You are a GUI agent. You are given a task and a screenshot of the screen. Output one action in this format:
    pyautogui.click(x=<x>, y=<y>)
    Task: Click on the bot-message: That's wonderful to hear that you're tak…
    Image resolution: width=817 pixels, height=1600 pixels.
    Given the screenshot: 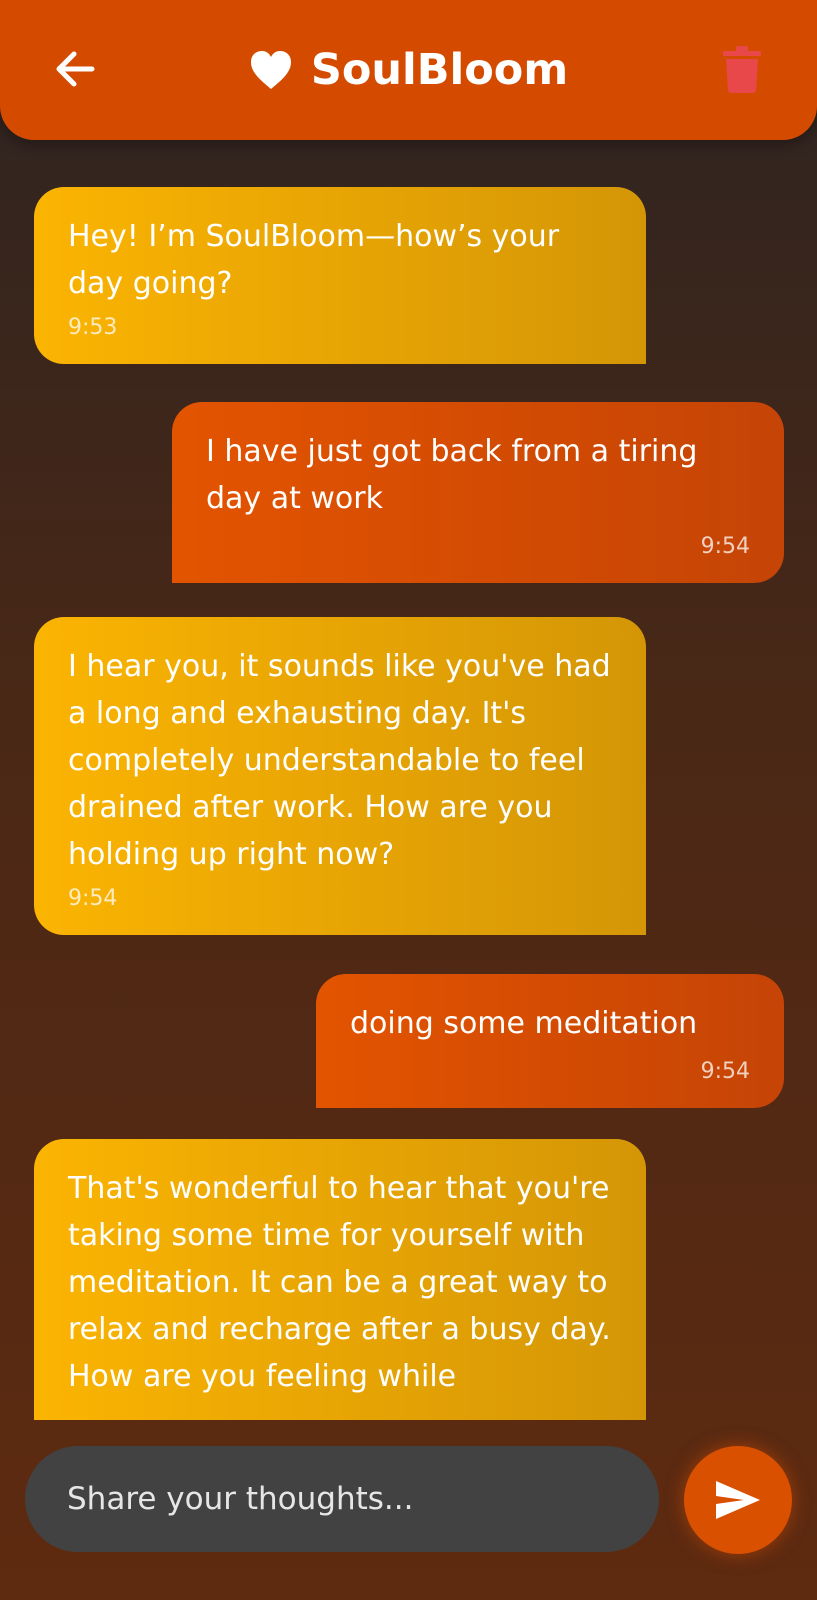 What is the action you would take?
    pyautogui.click(x=340, y=1279)
    